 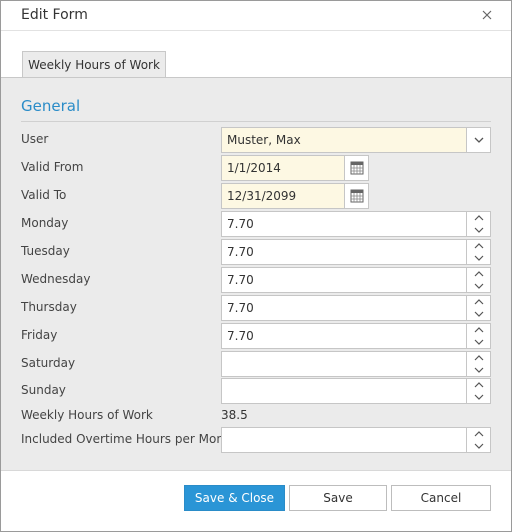 I want to click on saturday-numeric-field, so click(x=356, y=364).